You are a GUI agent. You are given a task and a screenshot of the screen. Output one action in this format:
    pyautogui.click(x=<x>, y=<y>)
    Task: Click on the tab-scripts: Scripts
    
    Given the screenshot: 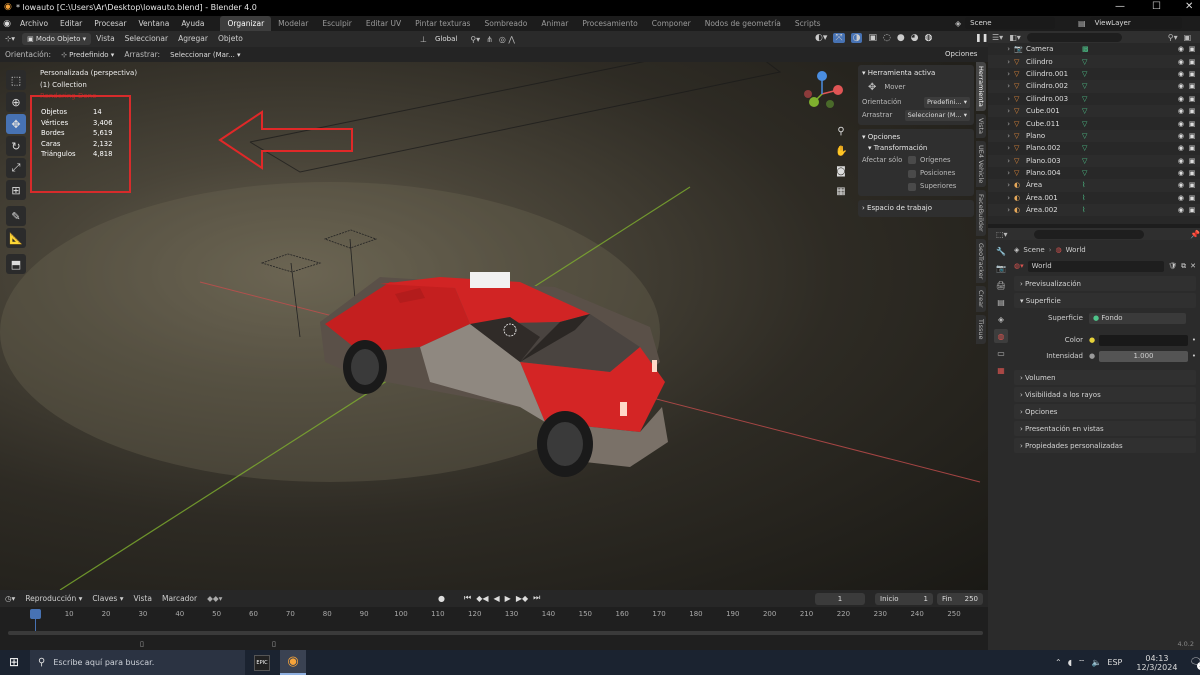 What is the action you would take?
    pyautogui.click(x=808, y=23)
    